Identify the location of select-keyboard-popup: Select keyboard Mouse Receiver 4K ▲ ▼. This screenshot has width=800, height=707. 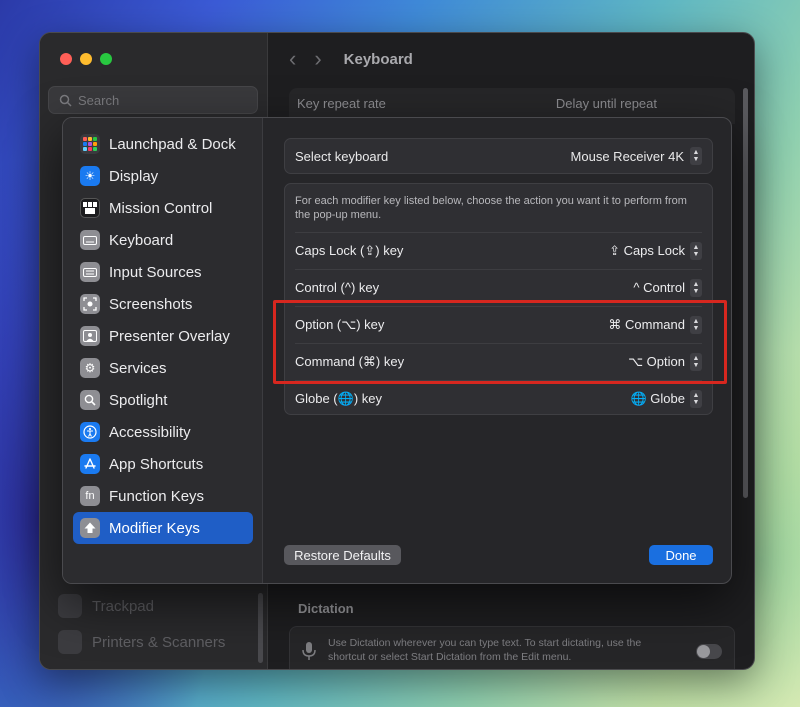
(498, 156).